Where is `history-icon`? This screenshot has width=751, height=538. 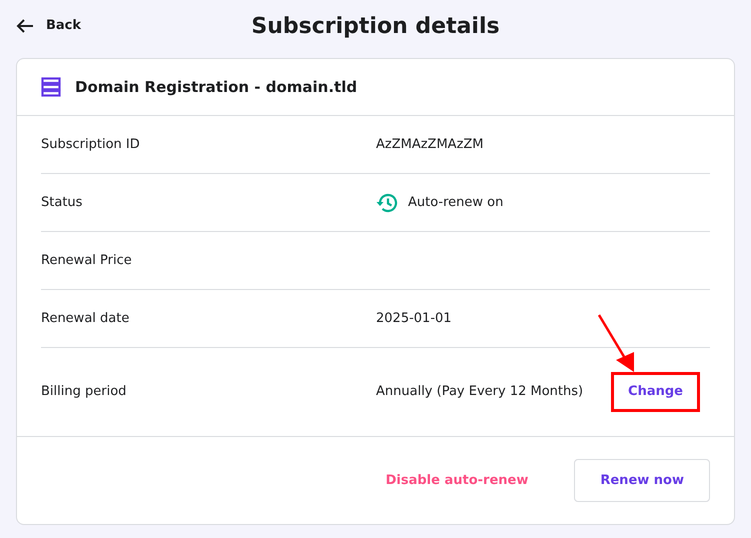
history-icon is located at coordinates (387, 202).